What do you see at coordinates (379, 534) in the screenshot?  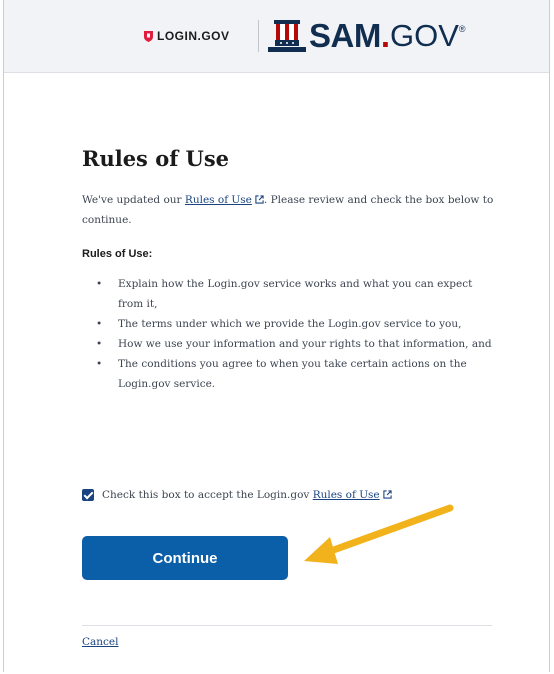 I see `arrow-pointer-icon` at bounding box center [379, 534].